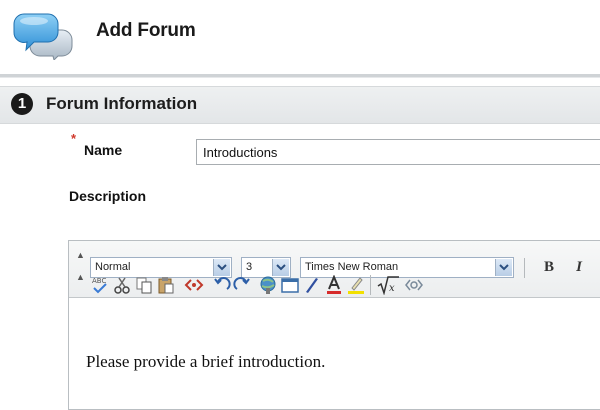 The image size is (600, 410). What do you see at coordinates (398, 152) in the screenshot?
I see `name-input` at bounding box center [398, 152].